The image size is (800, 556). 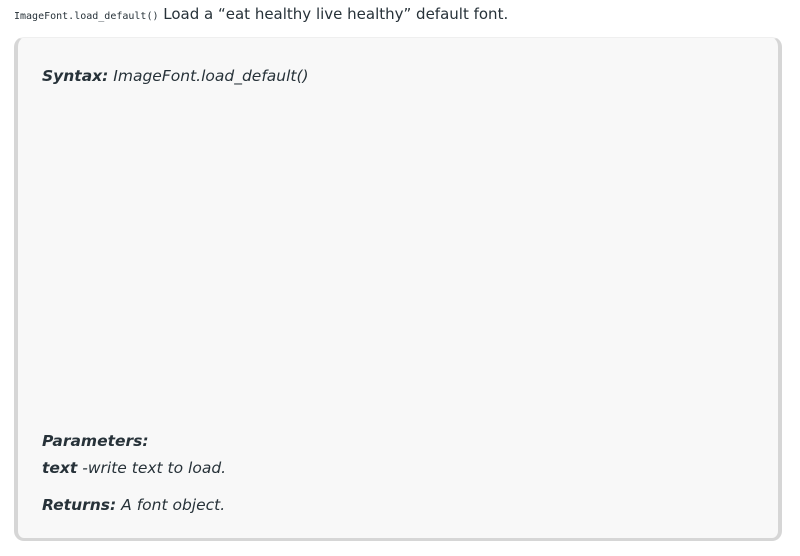 I want to click on parameter-name: text, so click(x=60, y=468).